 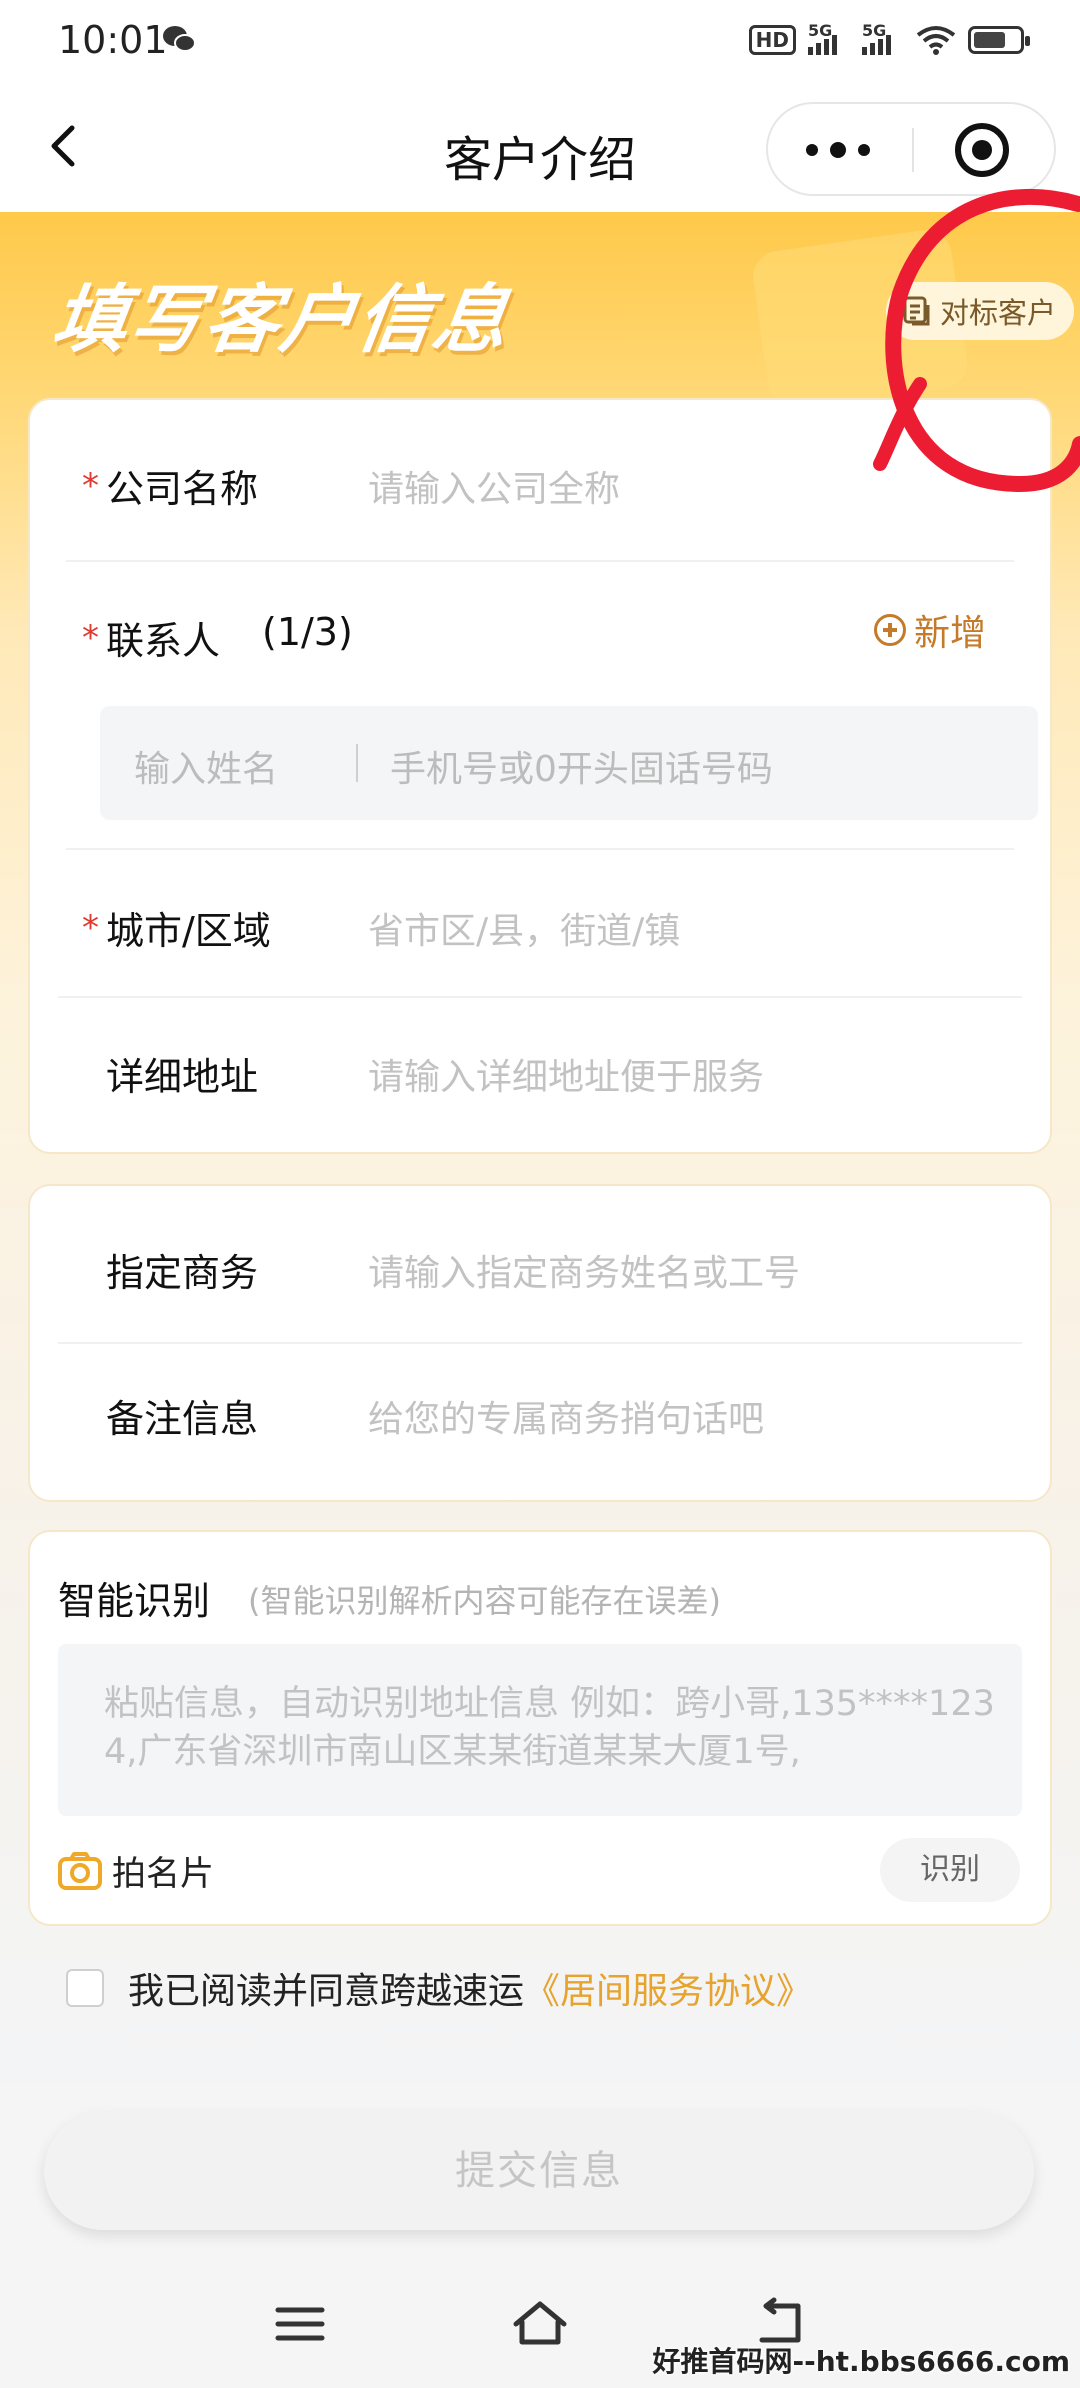 I want to click on city-input: 省市区/县，街道/镇, so click(x=524, y=928).